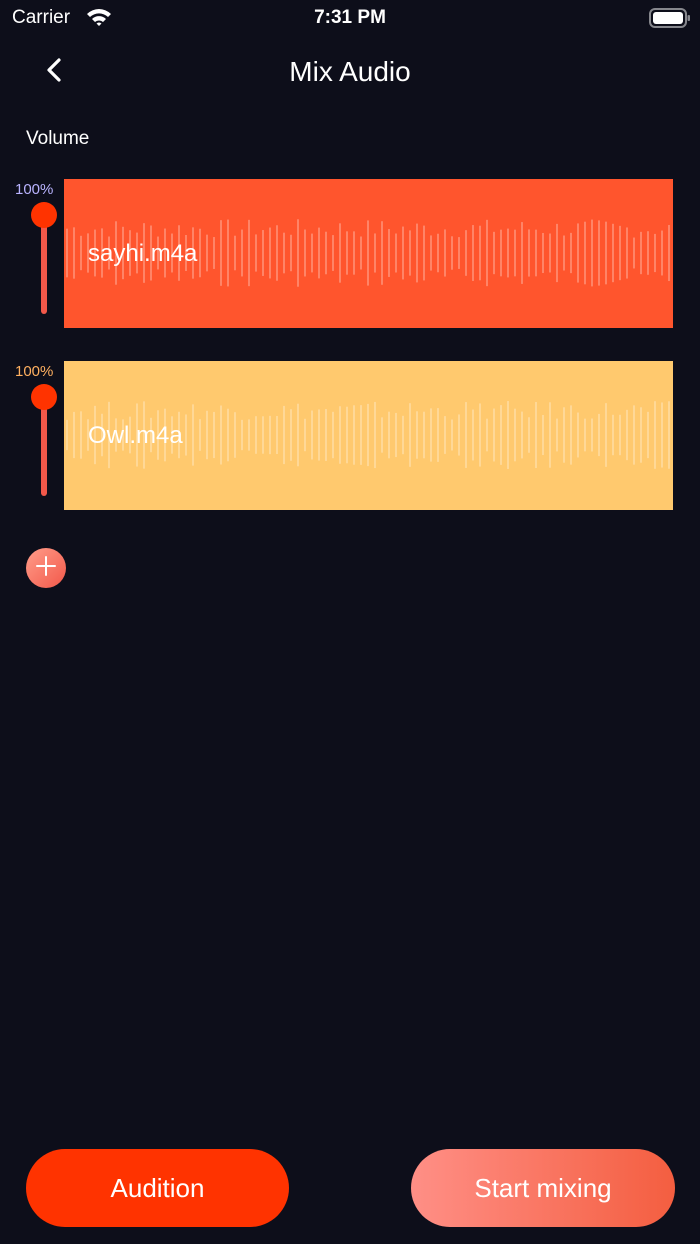 This screenshot has width=700, height=1244. Describe the element at coordinates (543, 1188) in the screenshot. I see `start-mixing-button: Start mixing` at that location.